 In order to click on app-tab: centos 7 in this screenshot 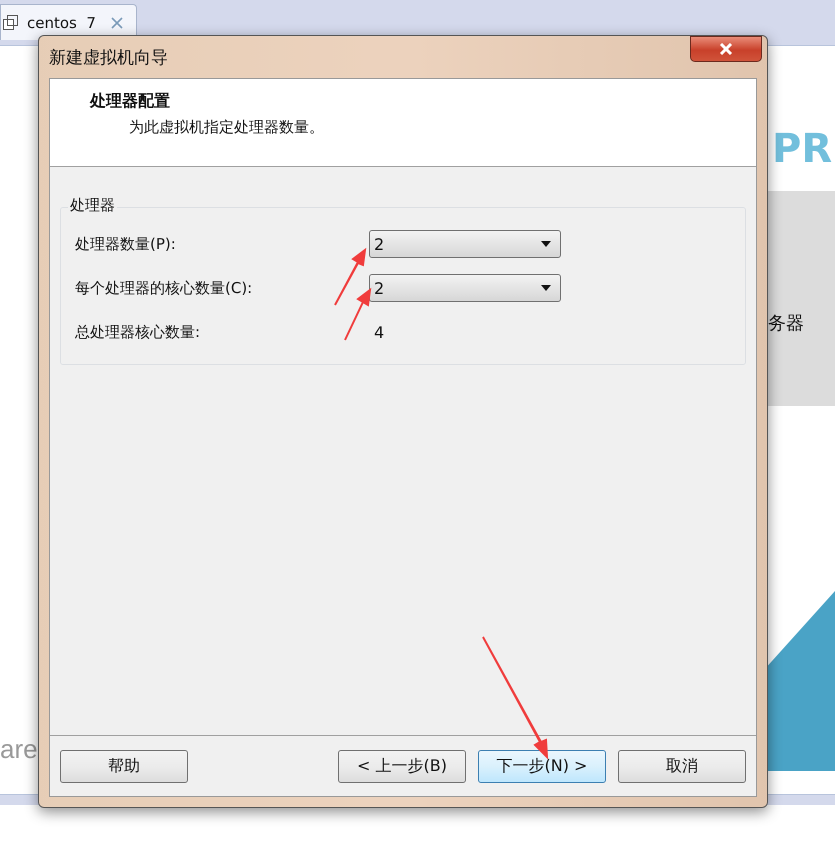, I will do `click(68, 22)`.